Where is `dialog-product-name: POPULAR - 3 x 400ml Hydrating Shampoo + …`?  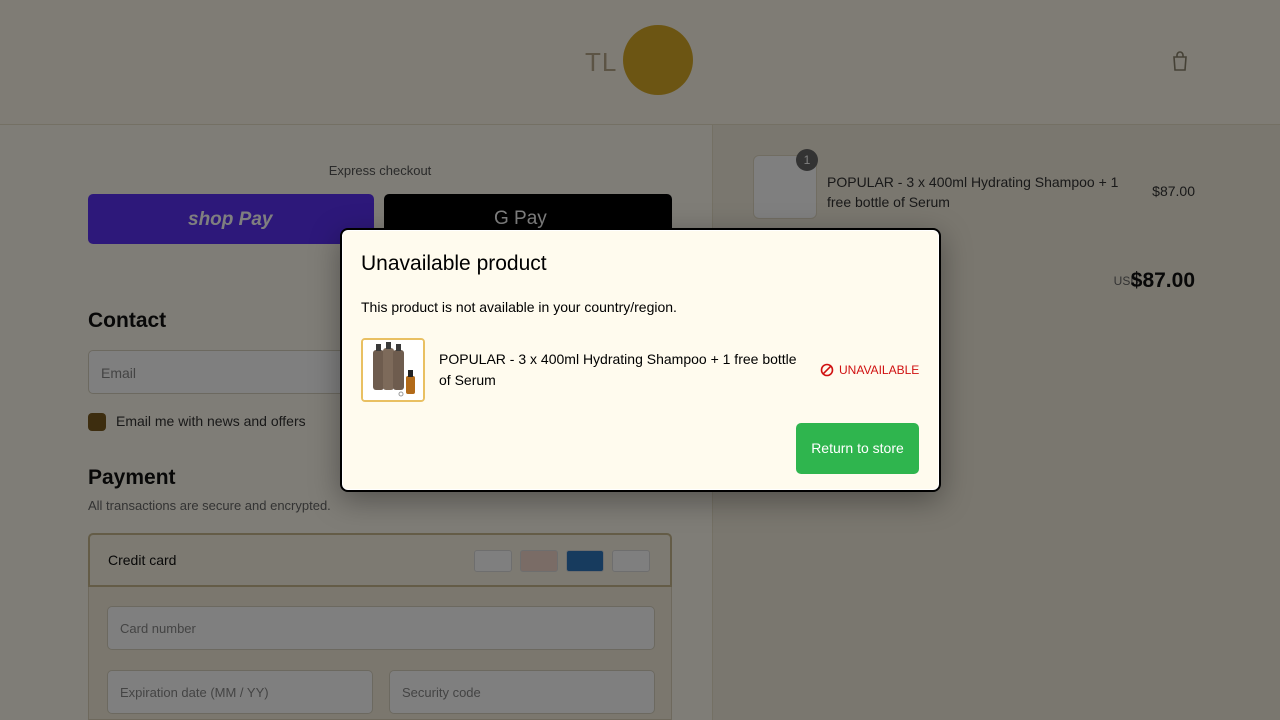 dialog-product-name: POPULAR - 3 x 400ml Hydrating Shampoo + … is located at coordinates (618, 369).